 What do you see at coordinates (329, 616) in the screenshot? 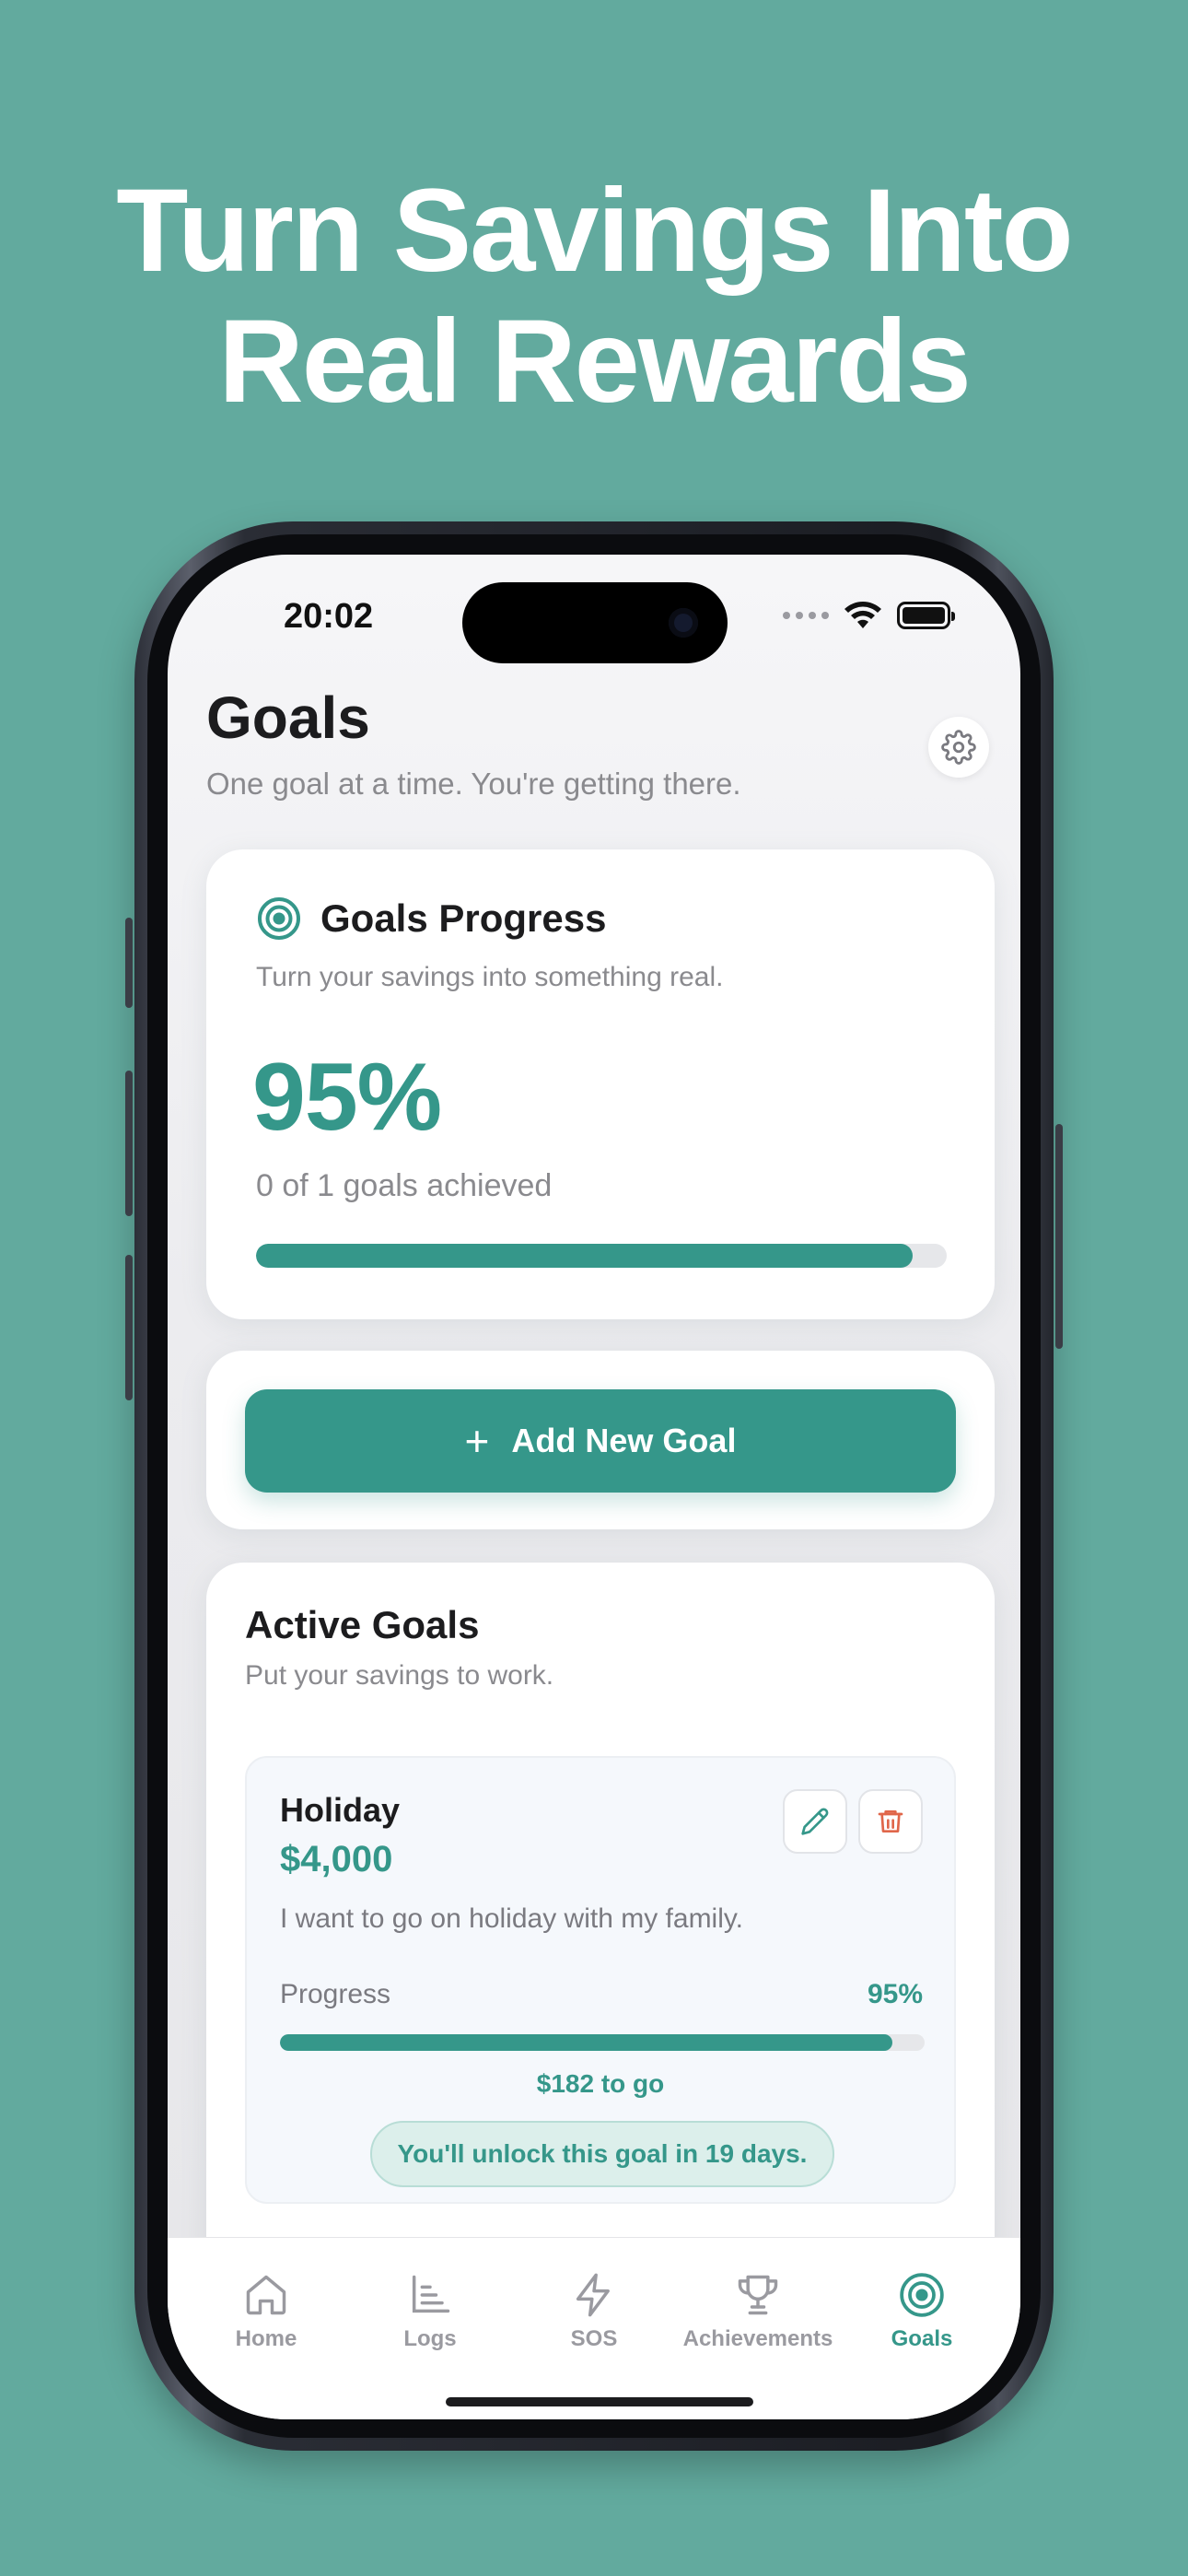
I see `status-time: 20:02` at bounding box center [329, 616].